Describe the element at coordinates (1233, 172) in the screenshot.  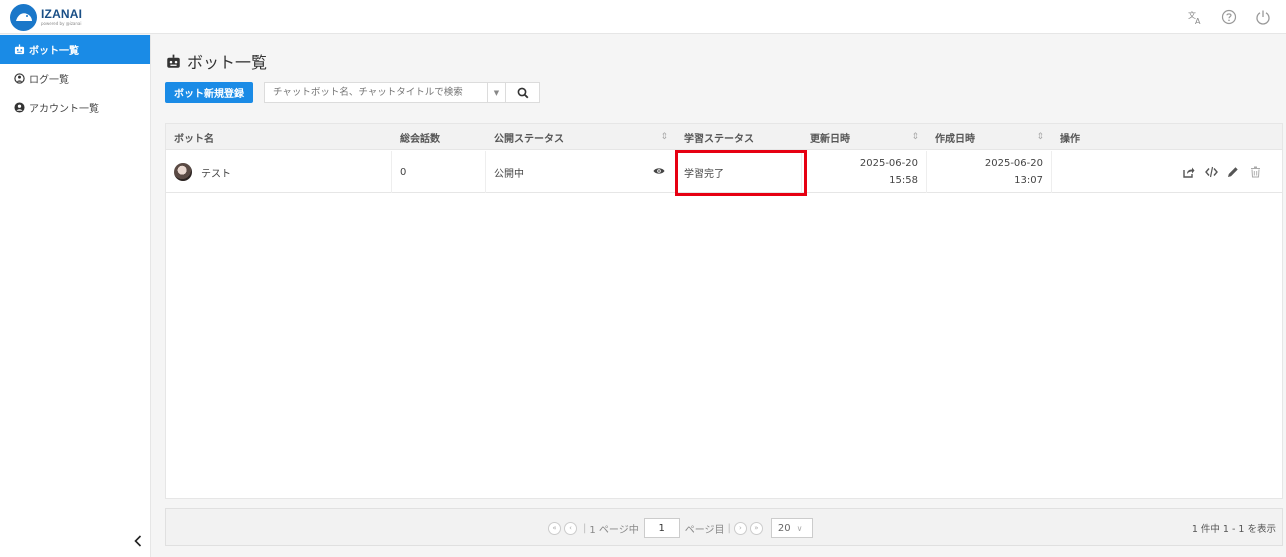
I see `edit-icon` at that location.